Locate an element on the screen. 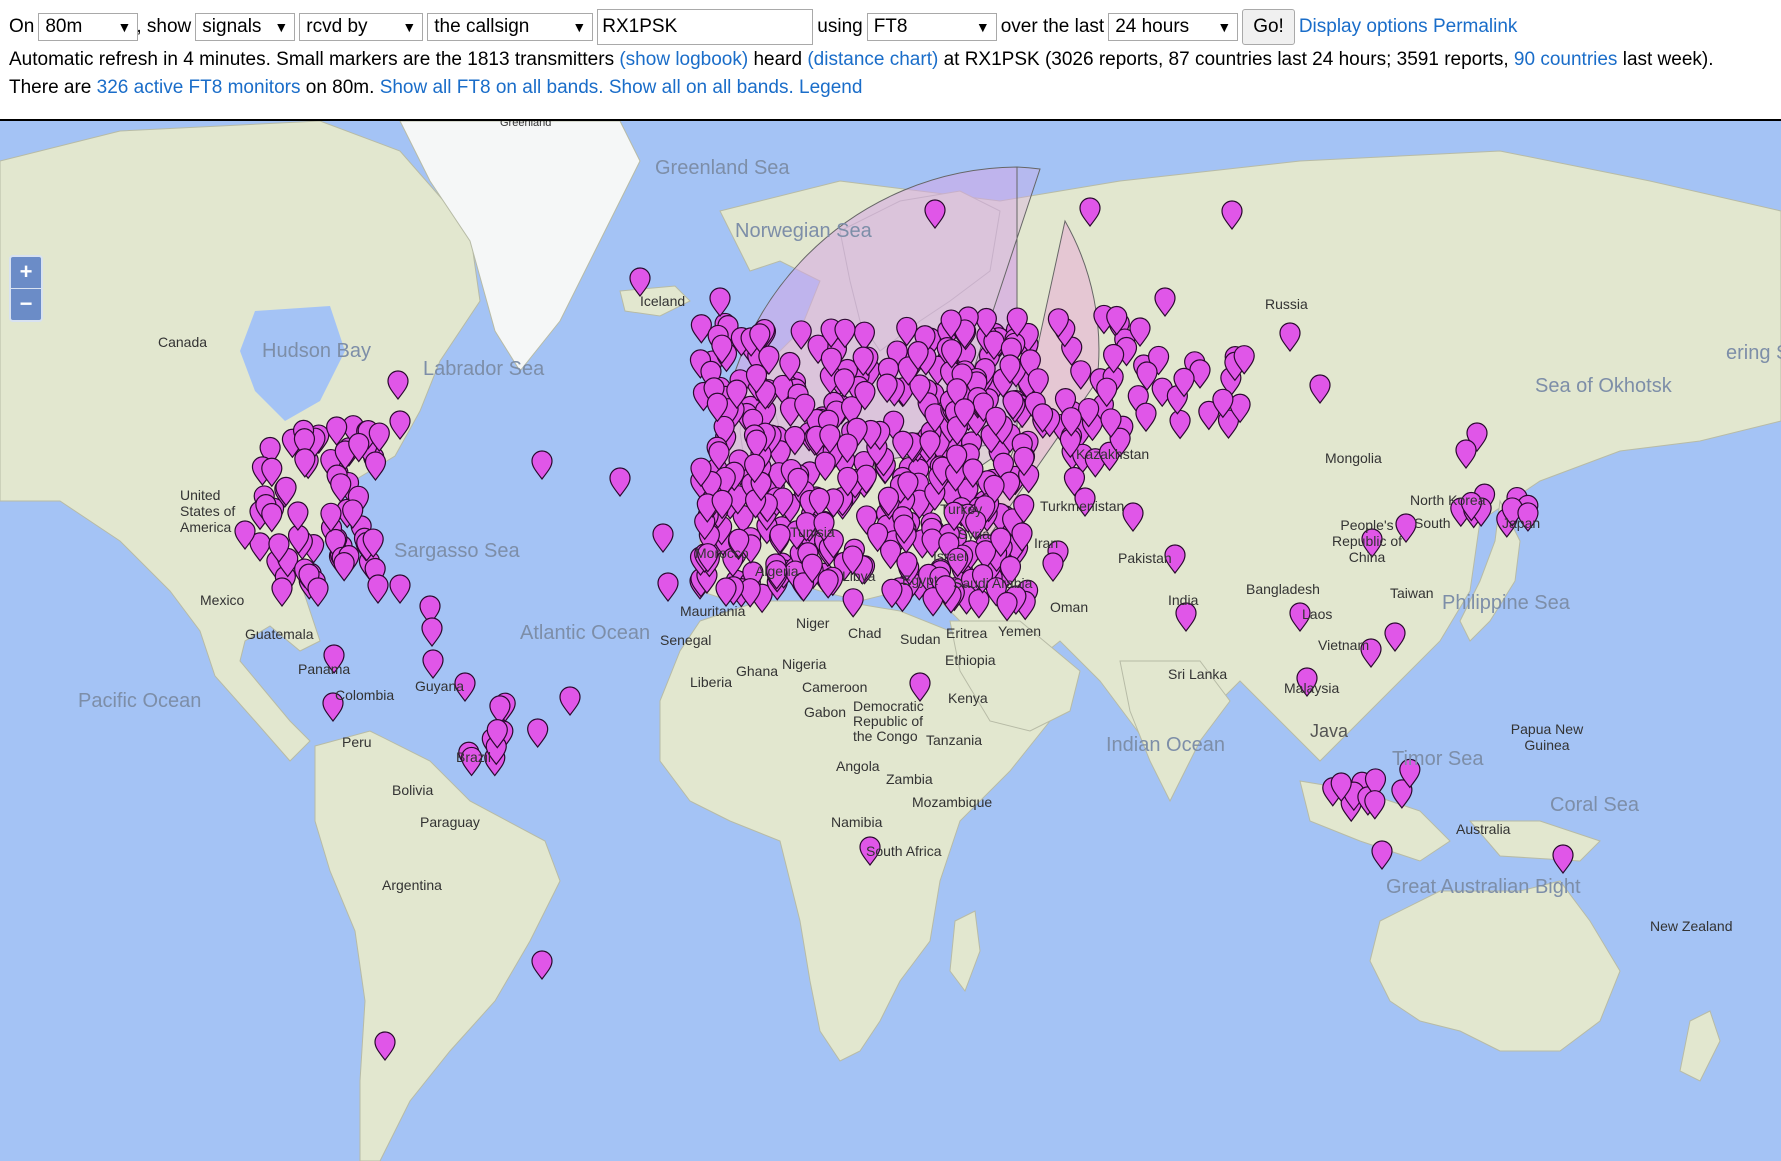 This screenshot has height=1161, width=1781. label-china: People's Republic of China is located at coordinates (1367, 541).